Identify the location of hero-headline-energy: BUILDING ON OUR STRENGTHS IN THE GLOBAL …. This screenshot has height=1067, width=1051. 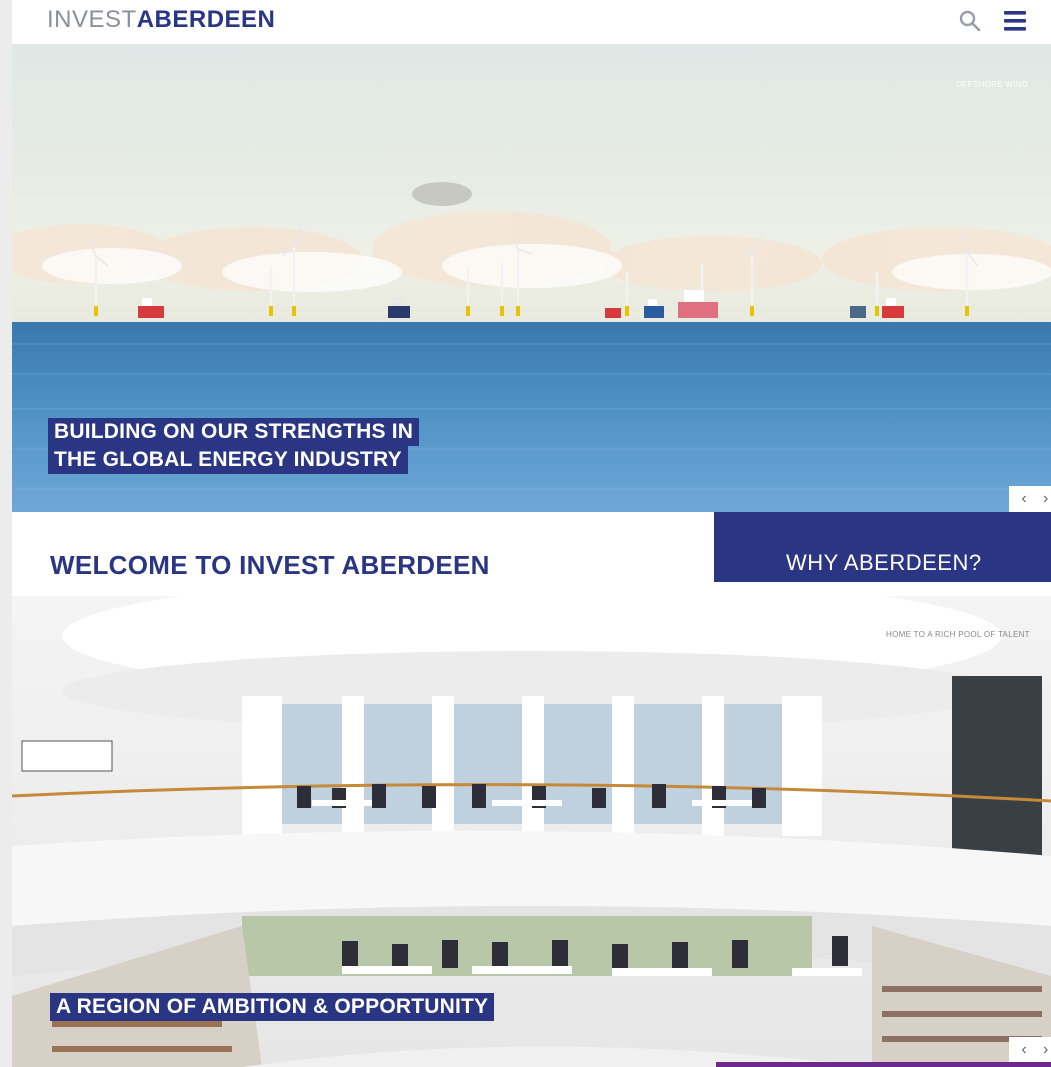
(234, 446).